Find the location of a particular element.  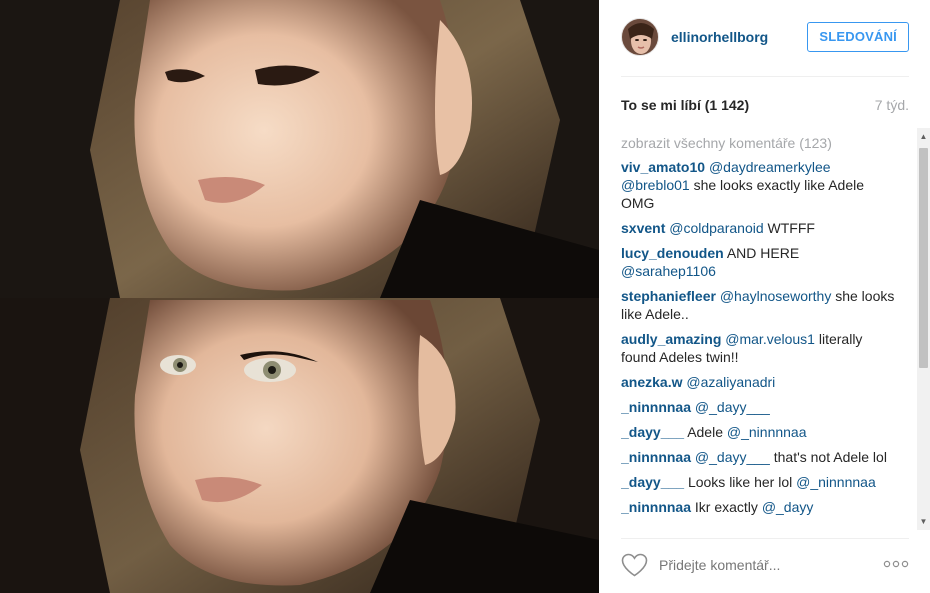

heart-outline-icon is located at coordinates (634, 565).